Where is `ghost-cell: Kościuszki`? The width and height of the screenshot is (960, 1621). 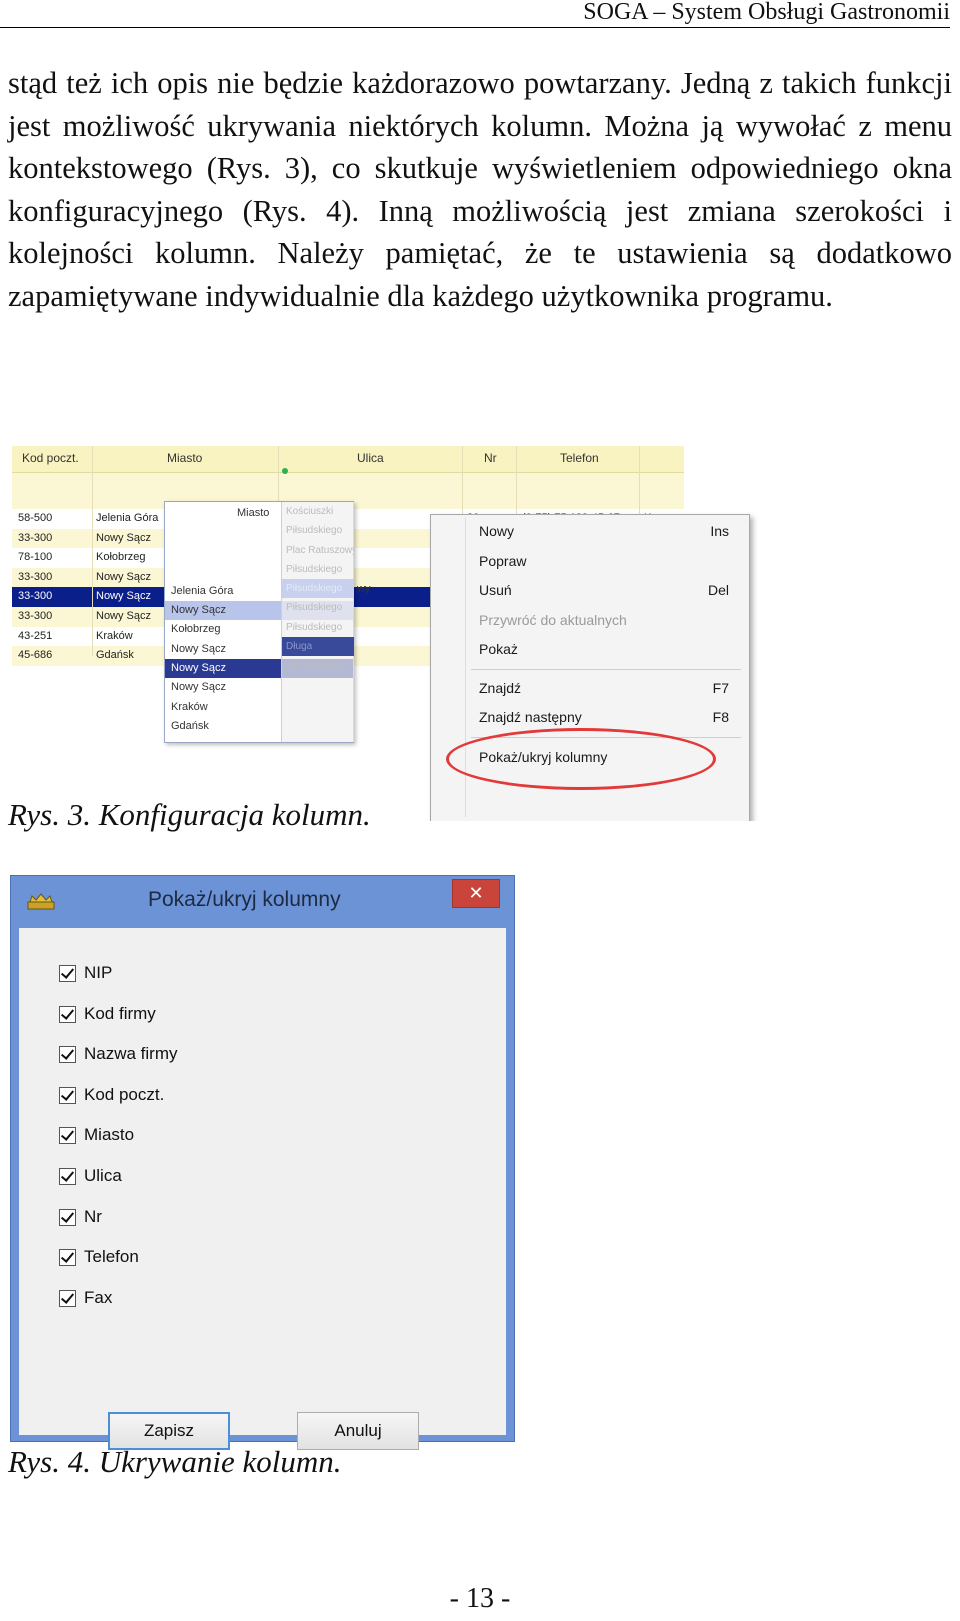
ghost-cell: Kościuszki is located at coordinates (310, 511).